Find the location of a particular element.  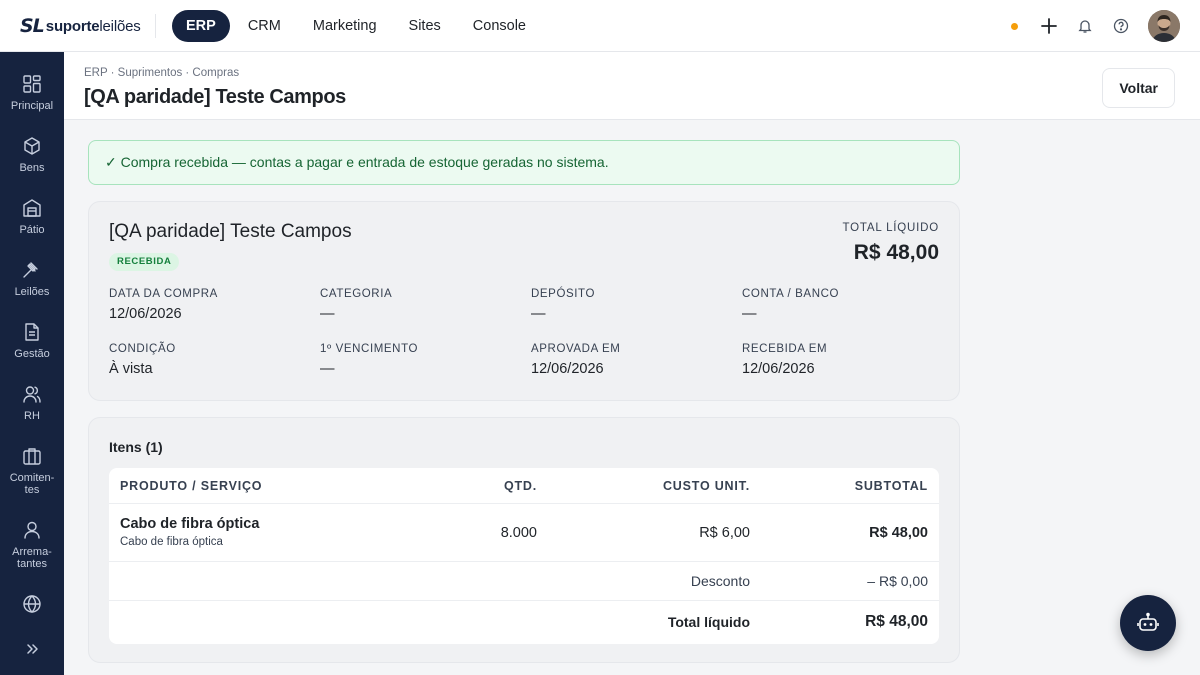

topnav-console: Console is located at coordinates (499, 26).